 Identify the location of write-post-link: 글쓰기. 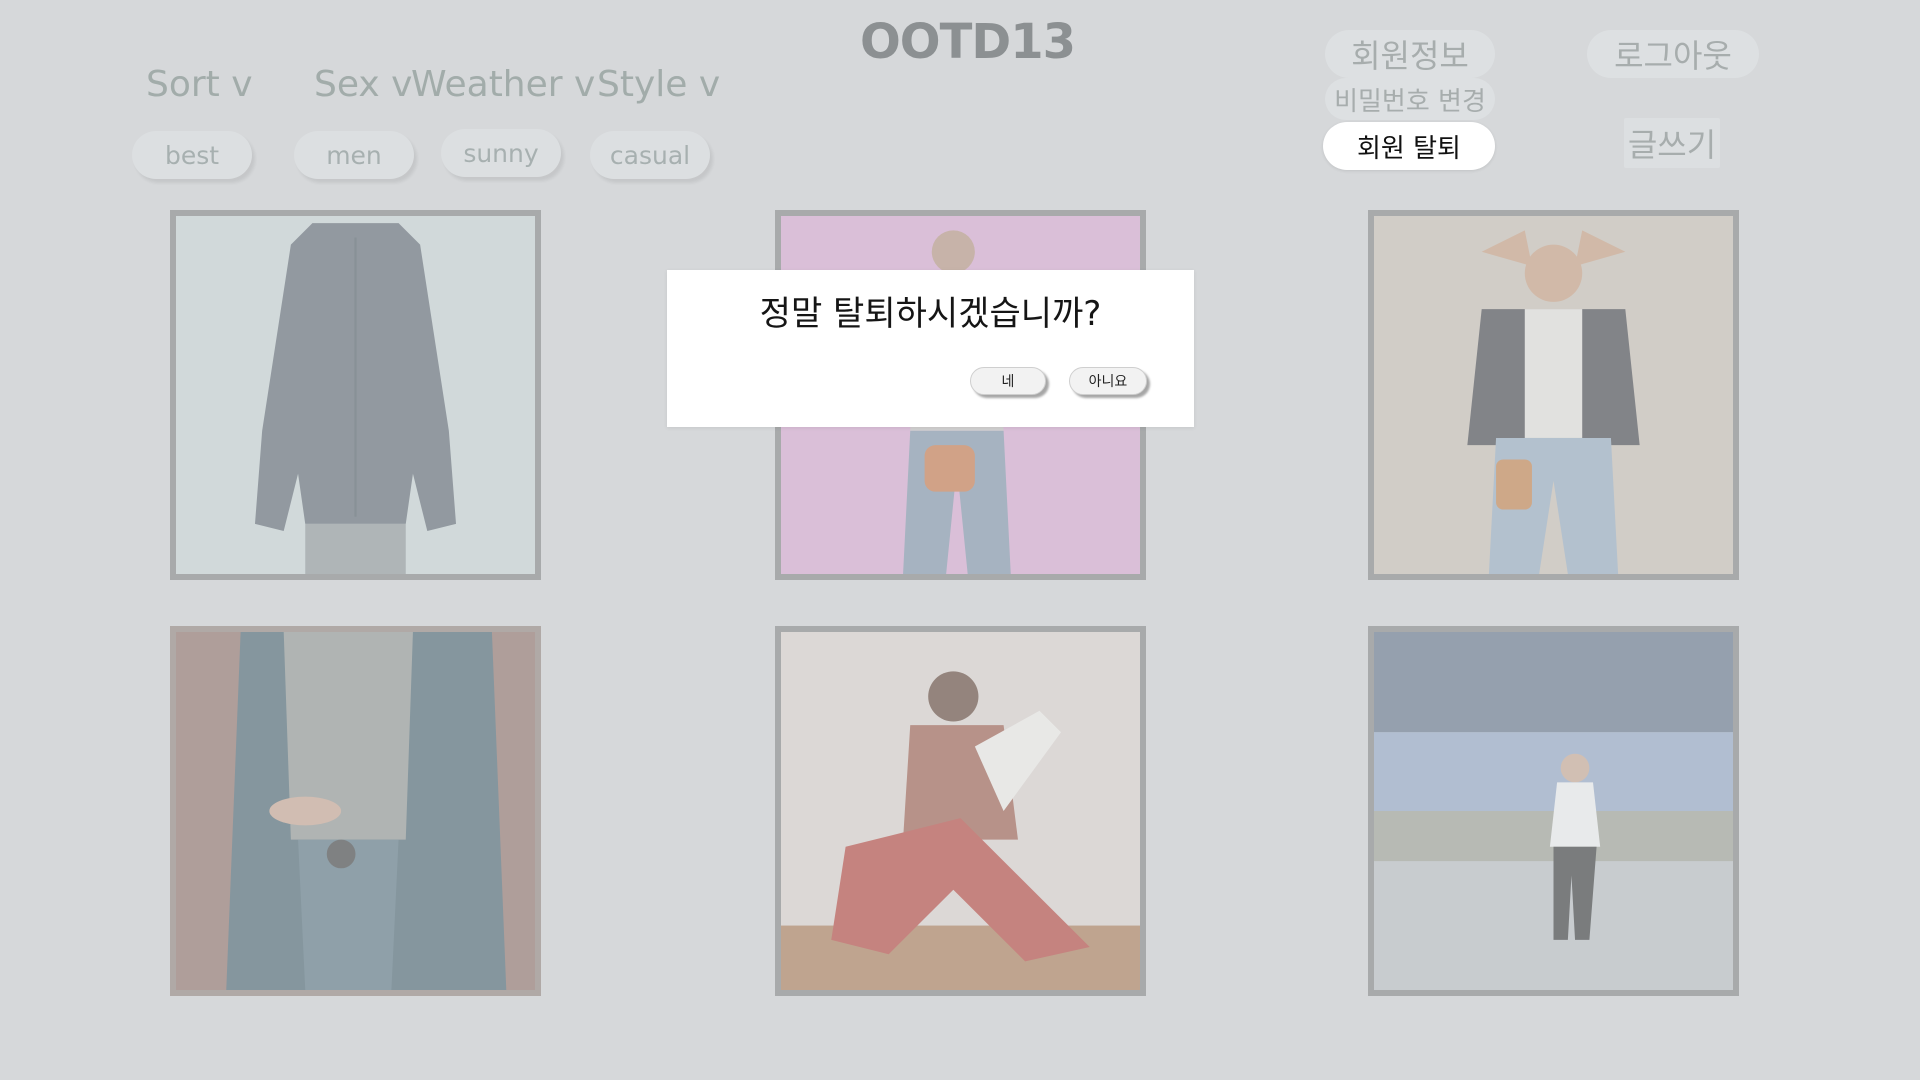
(1672, 143).